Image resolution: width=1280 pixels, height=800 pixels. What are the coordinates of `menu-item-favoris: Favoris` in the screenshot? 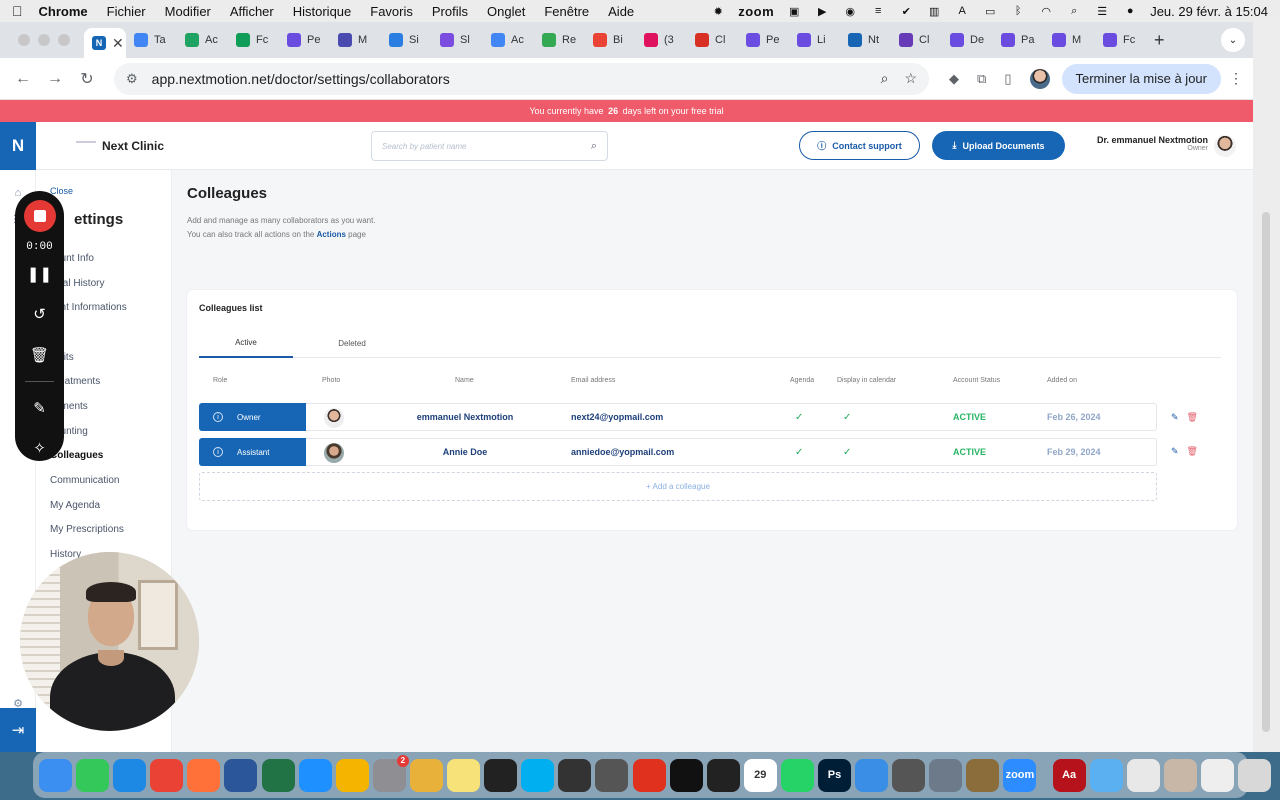 It's located at (391, 11).